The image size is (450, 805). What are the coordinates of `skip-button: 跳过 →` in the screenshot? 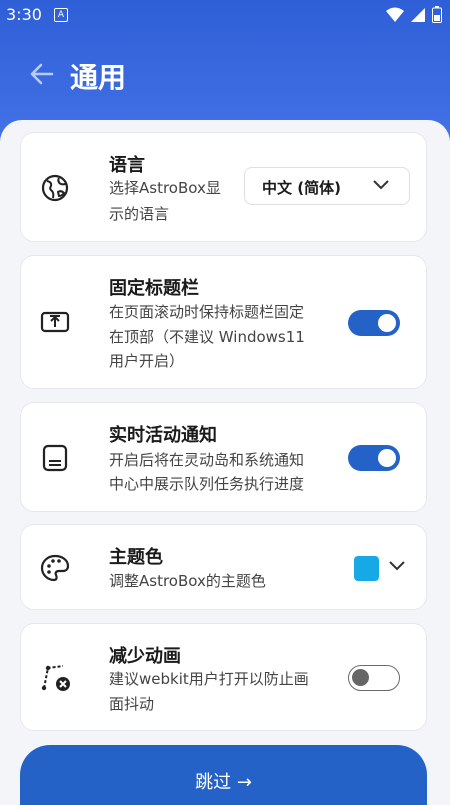 It's located at (223, 775).